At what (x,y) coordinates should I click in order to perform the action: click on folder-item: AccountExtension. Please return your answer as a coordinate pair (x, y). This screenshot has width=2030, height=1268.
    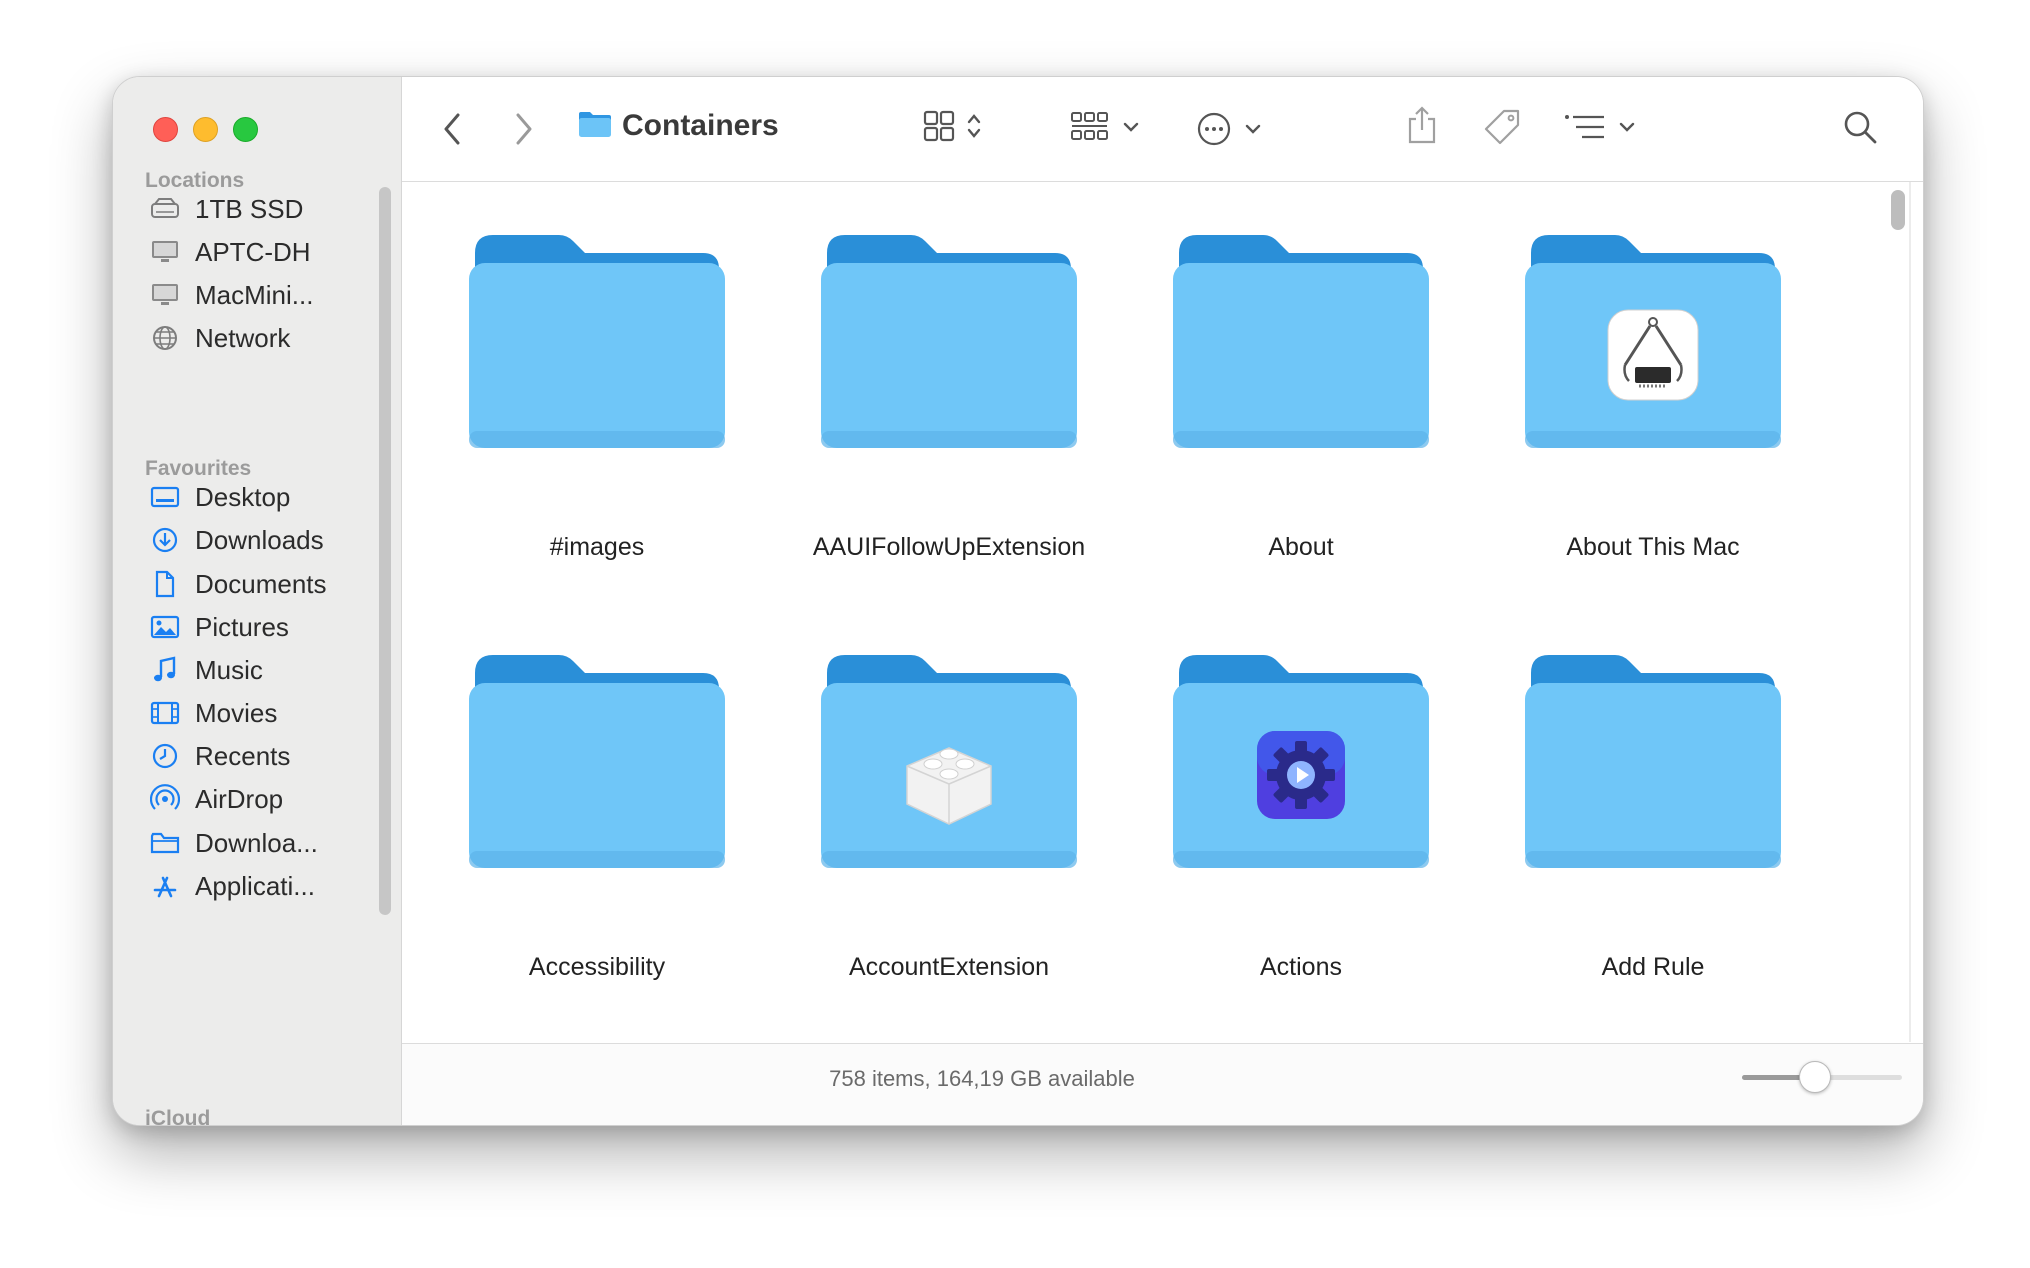
    Looking at the image, I should click on (949, 815).